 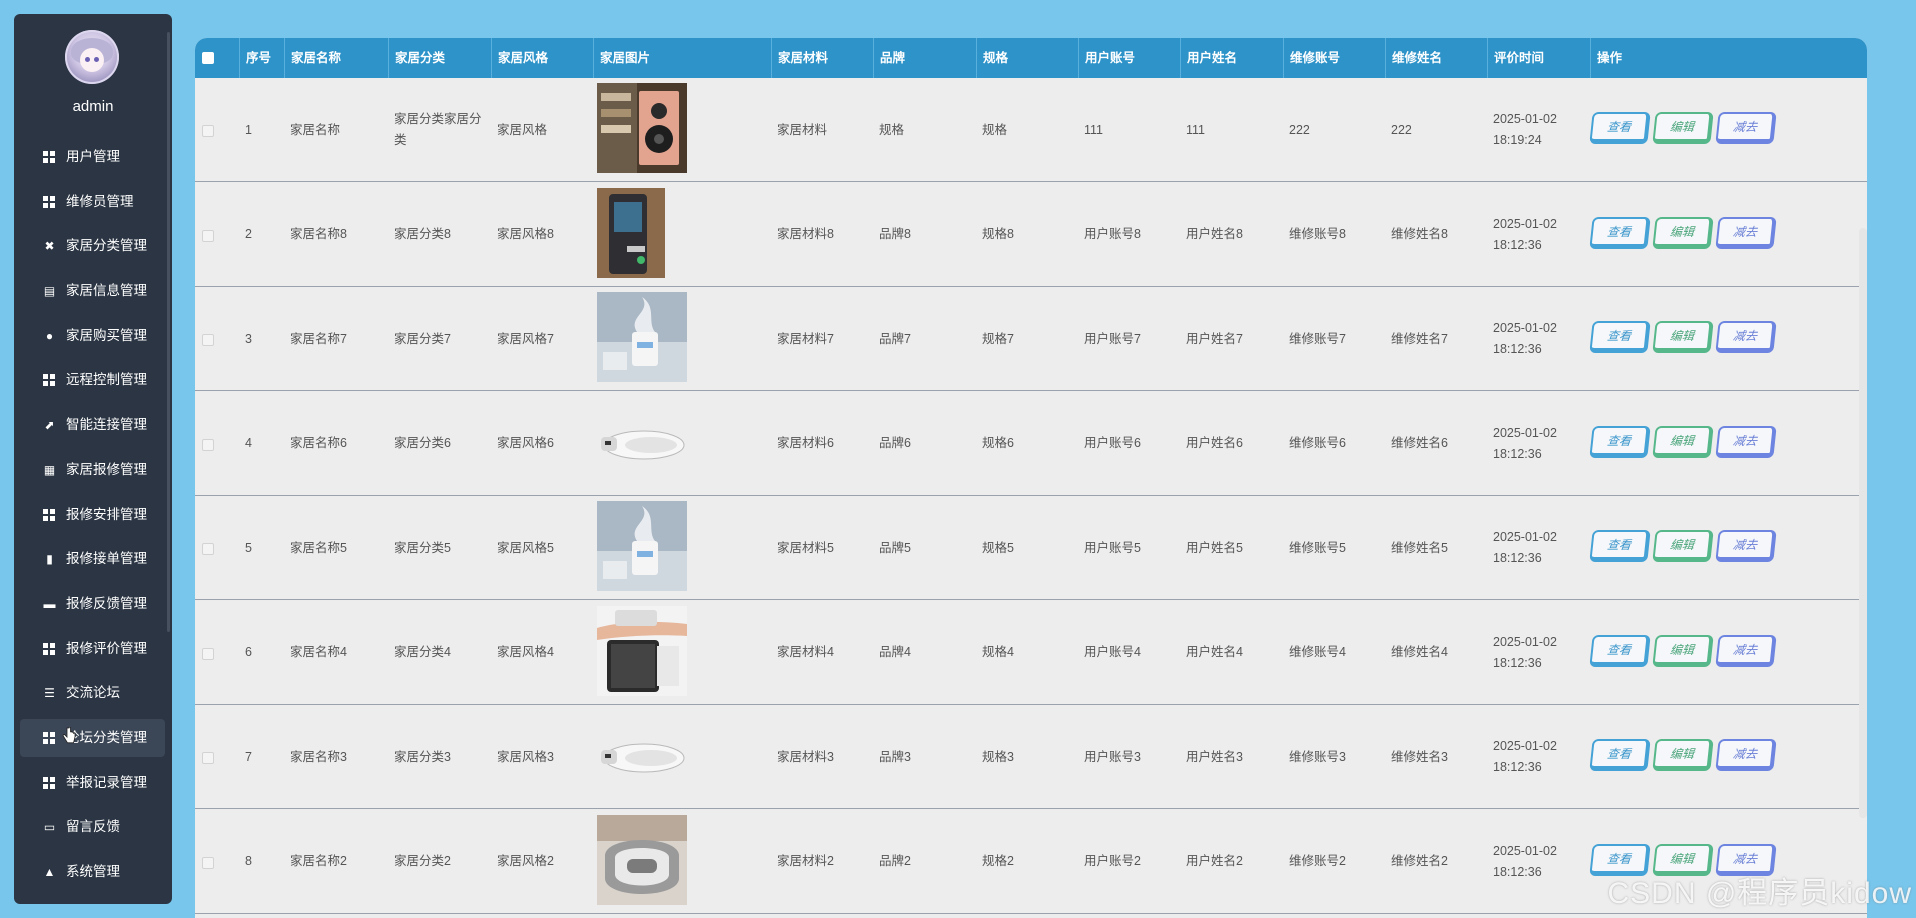 What do you see at coordinates (92, 470) in the screenshot?
I see `sidebar-item: ▦ 家居报修管理` at bounding box center [92, 470].